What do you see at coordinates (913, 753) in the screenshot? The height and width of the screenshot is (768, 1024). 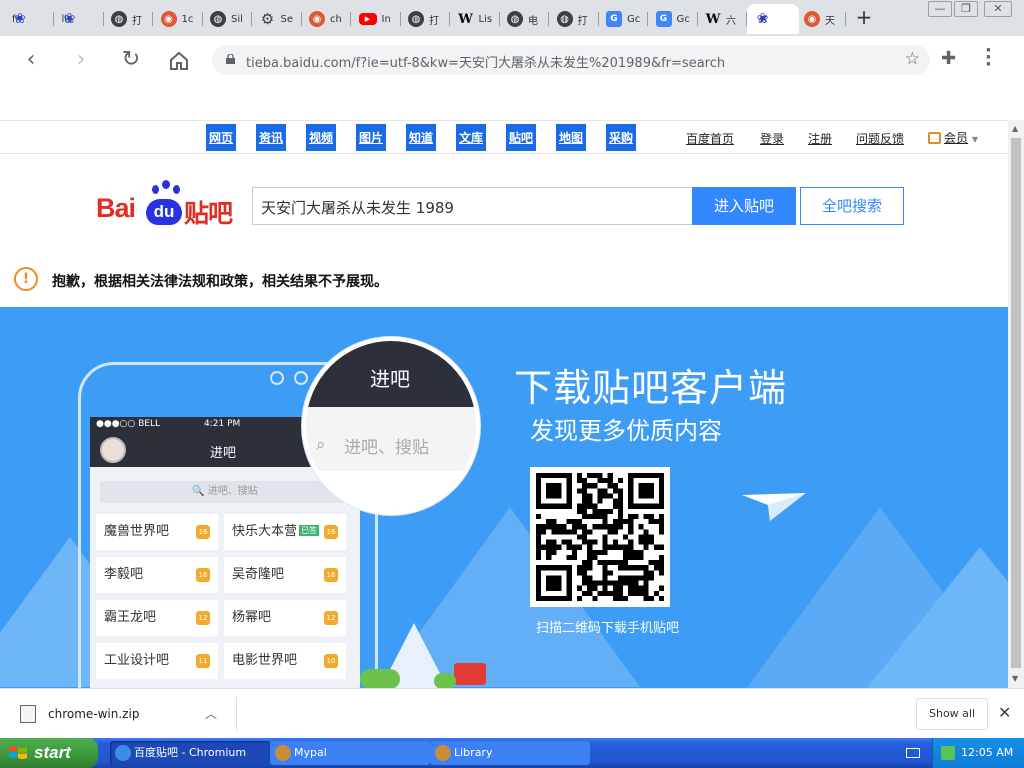 I see `keyboard-icon` at bounding box center [913, 753].